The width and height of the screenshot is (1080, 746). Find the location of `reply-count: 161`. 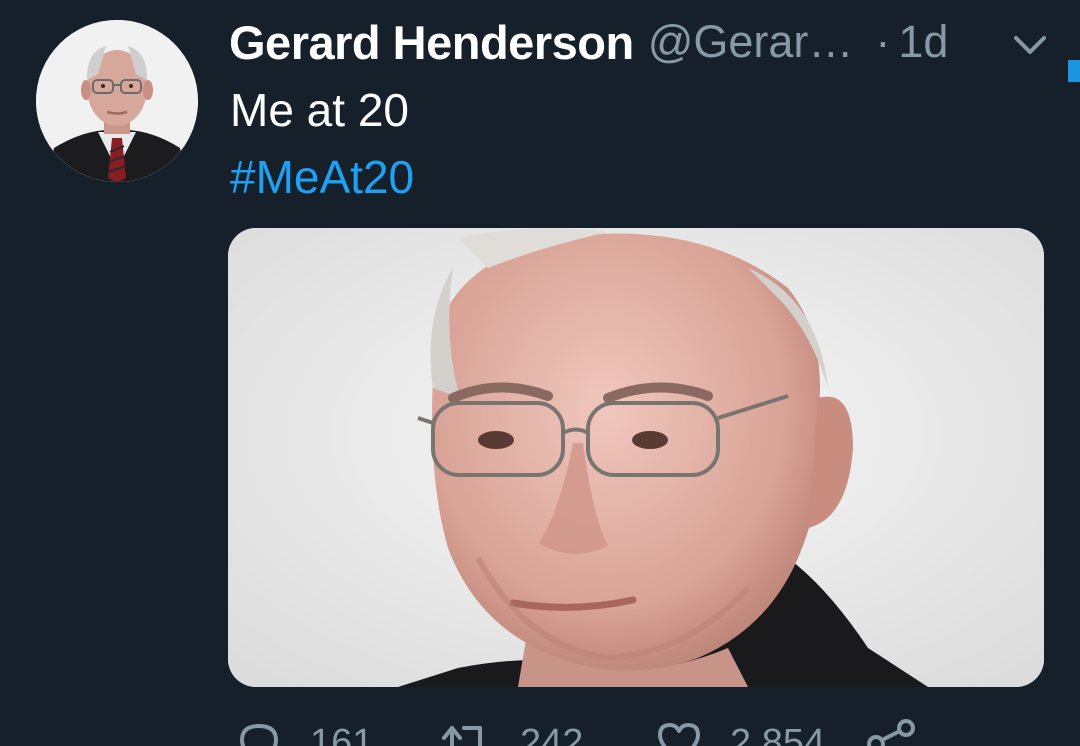

reply-count: 161 is located at coordinates (342, 733).